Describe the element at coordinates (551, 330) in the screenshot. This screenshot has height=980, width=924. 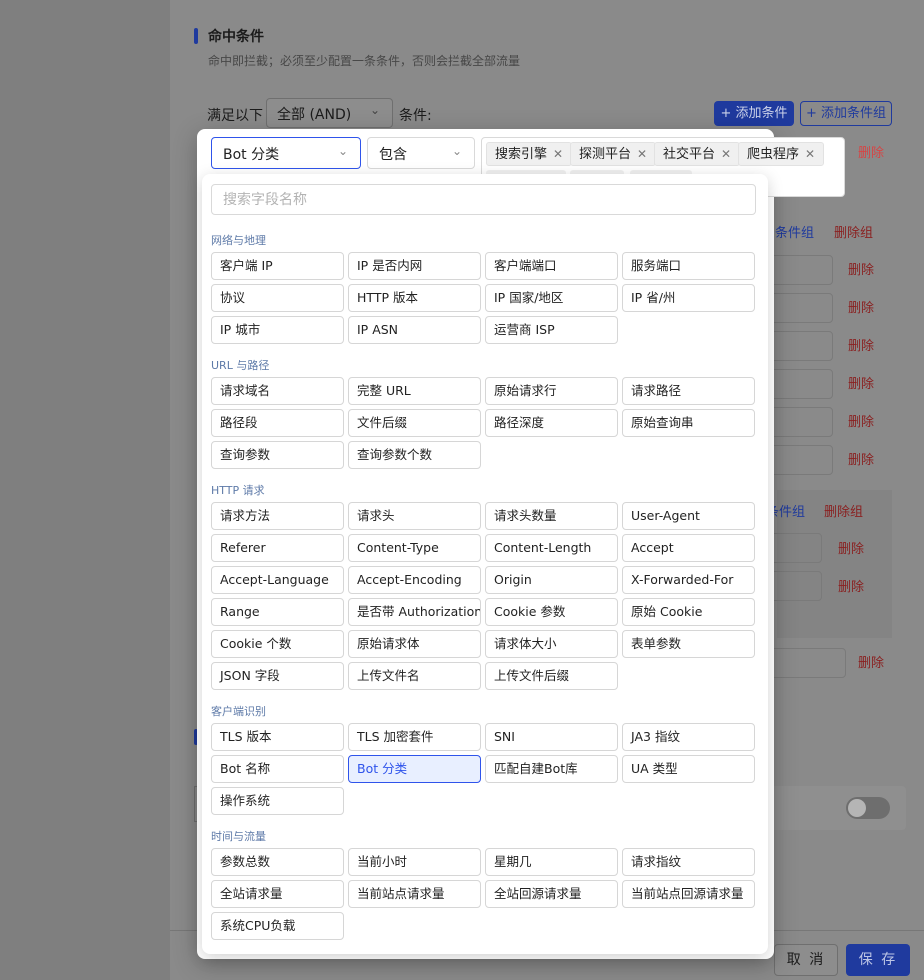
I see `field-option: 运营商 ISP` at that location.